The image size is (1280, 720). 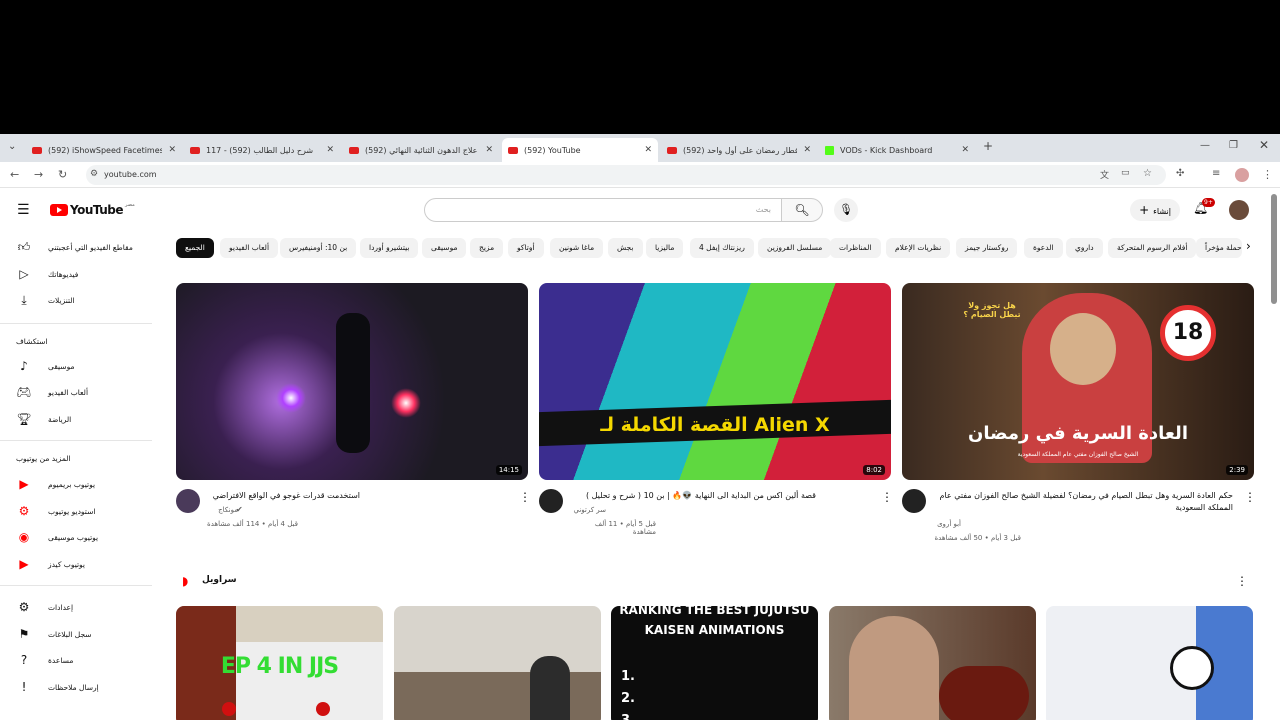 What do you see at coordinates (38, 174) in the screenshot?
I see `forward-icon: →` at bounding box center [38, 174].